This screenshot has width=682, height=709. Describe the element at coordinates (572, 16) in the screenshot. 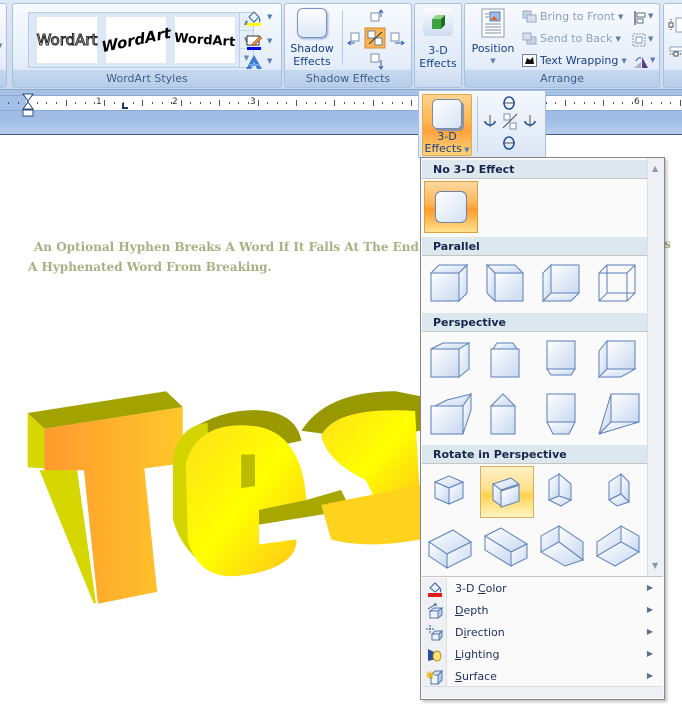

I see `bring-to-front-button: Bring to Front ▼` at that location.